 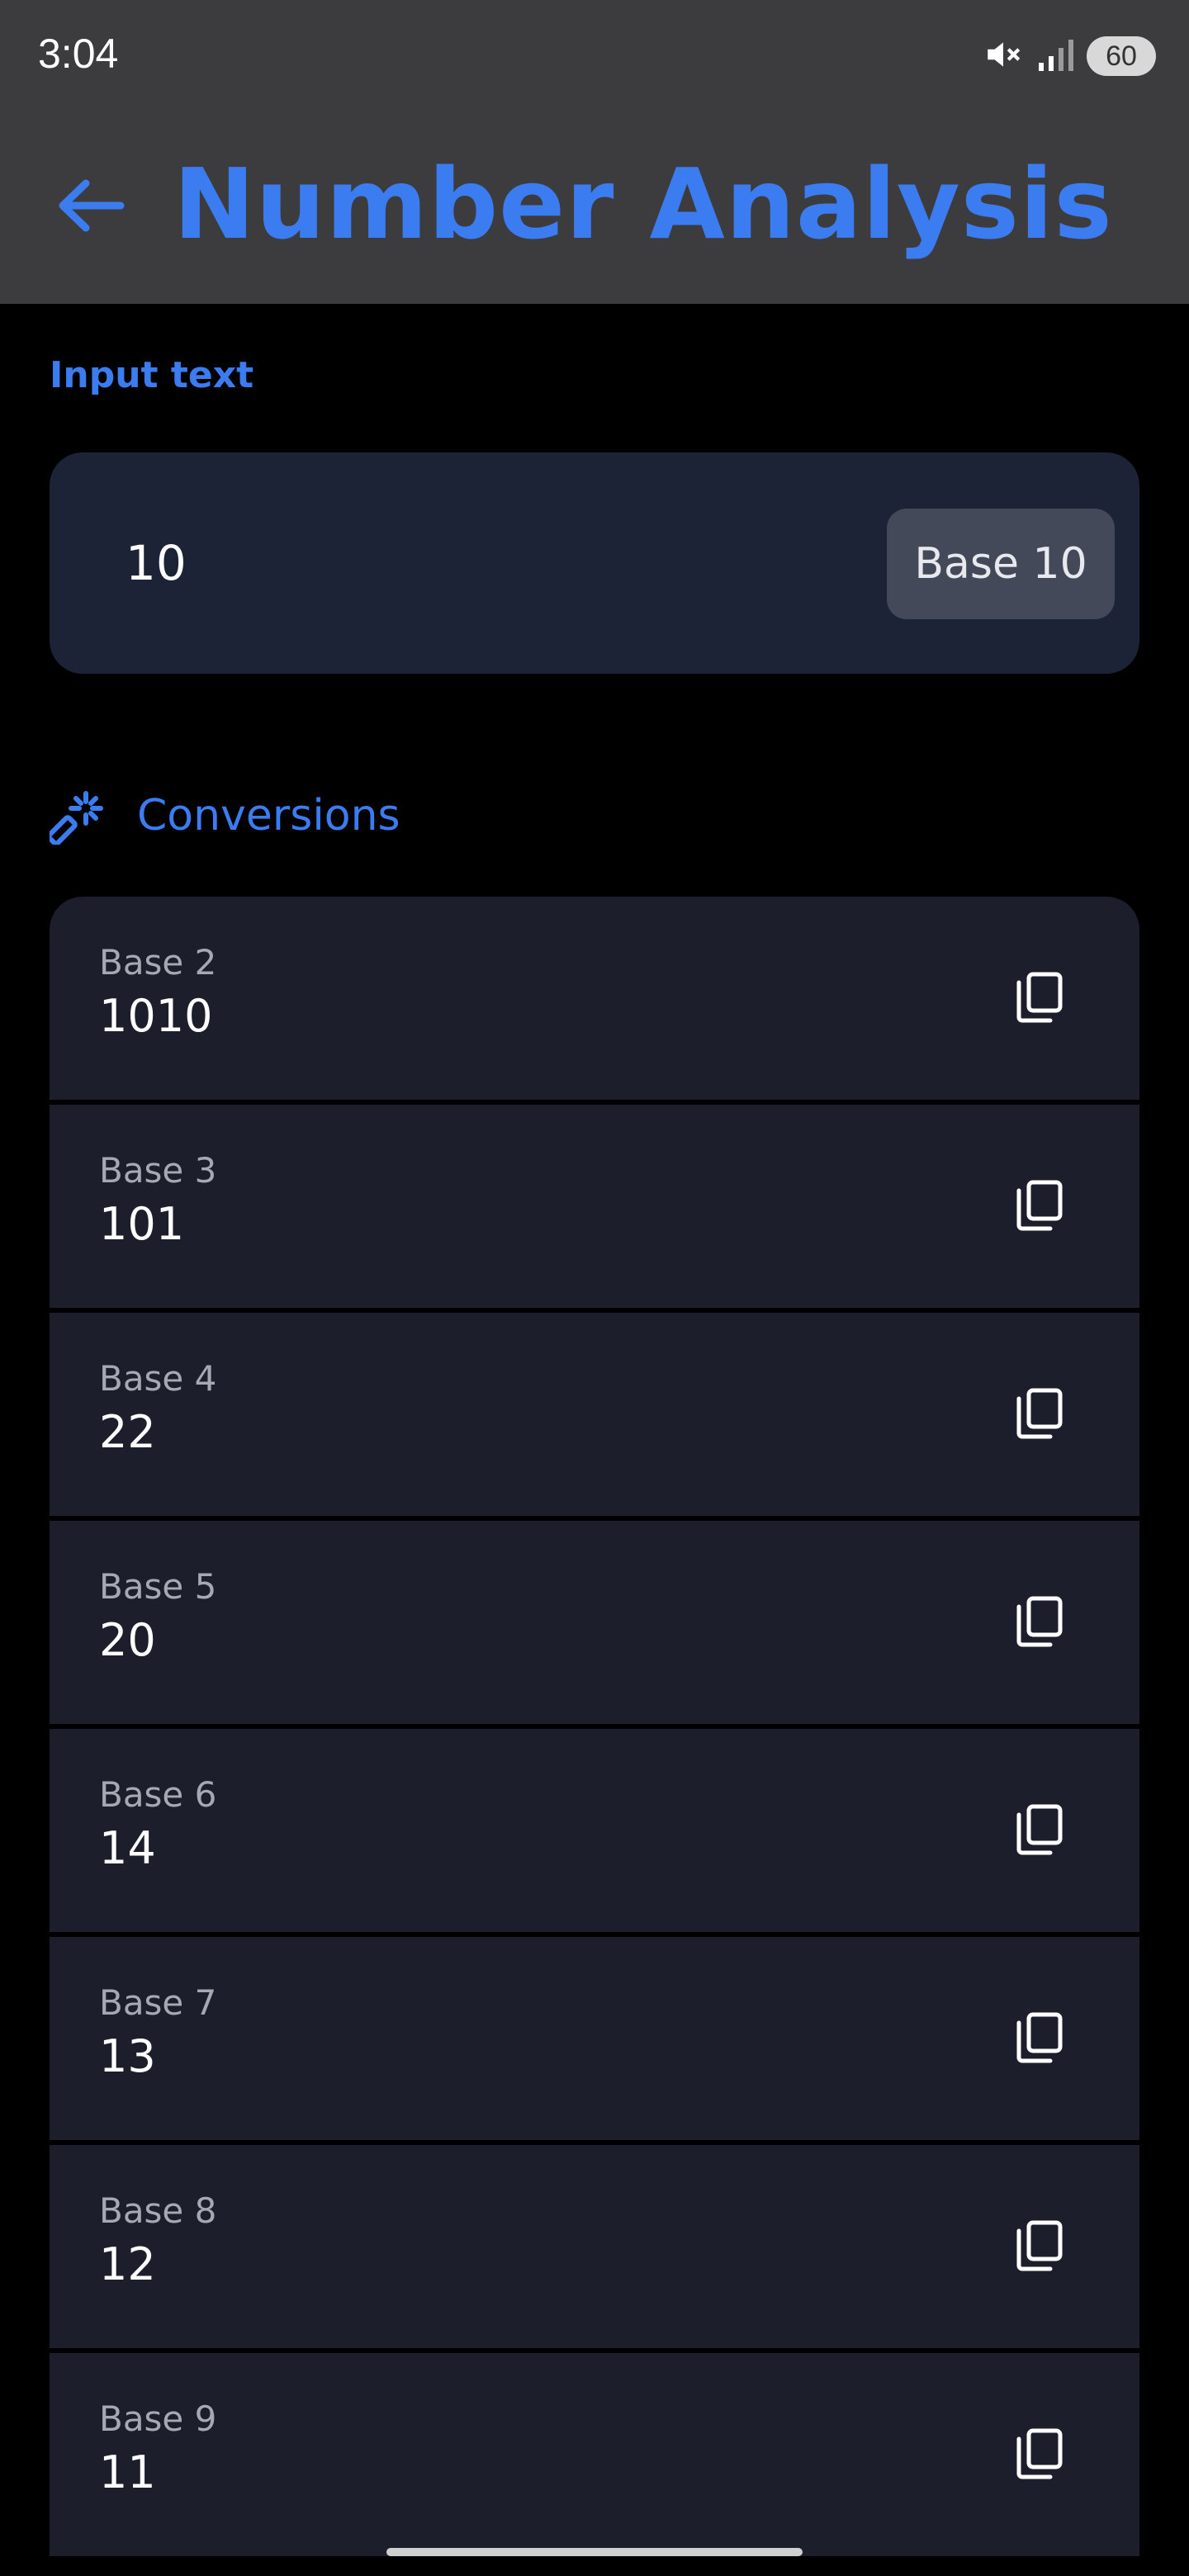 I want to click on base-value: 11, so click(x=127, y=2472).